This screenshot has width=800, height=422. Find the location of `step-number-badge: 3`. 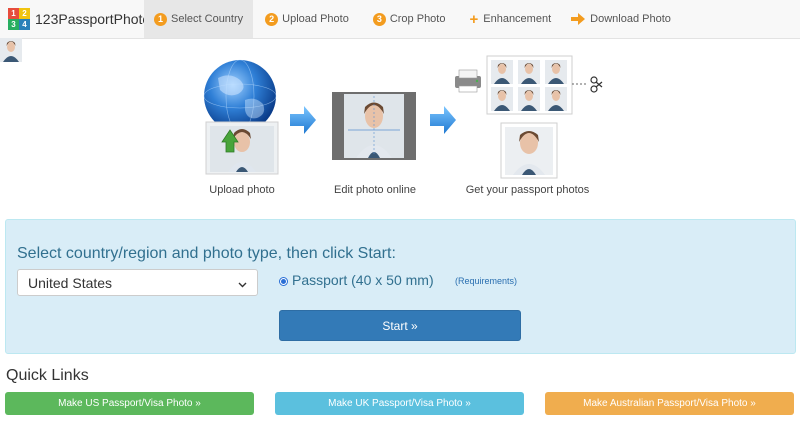

step-number-badge: 3 is located at coordinates (379, 19).